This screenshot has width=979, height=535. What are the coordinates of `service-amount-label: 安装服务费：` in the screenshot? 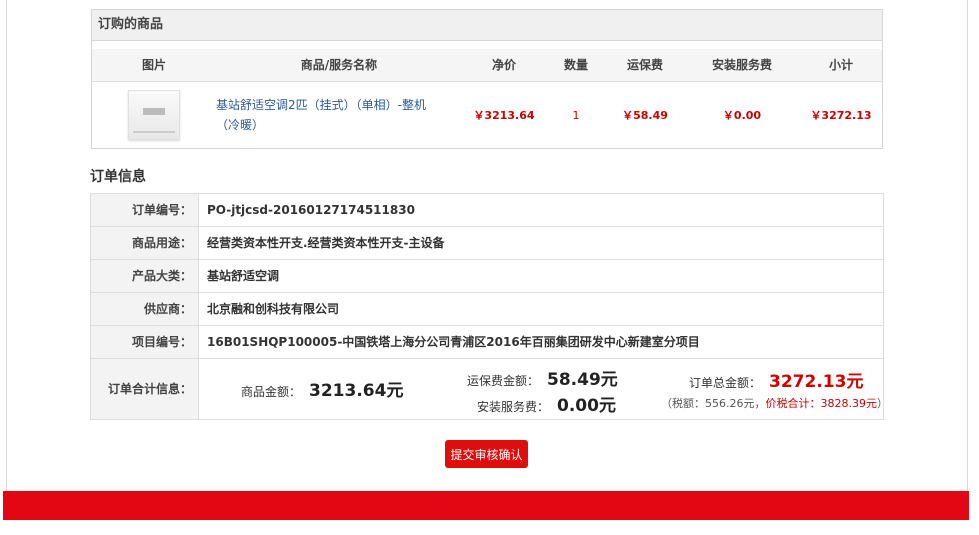 It's located at (513, 407).